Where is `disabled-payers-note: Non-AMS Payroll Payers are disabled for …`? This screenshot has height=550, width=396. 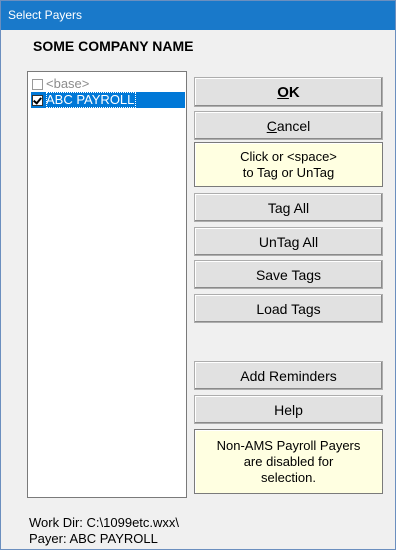
disabled-payers-note: Non-AMS Payroll Payers are disabled for … is located at coordinates (288, 461).